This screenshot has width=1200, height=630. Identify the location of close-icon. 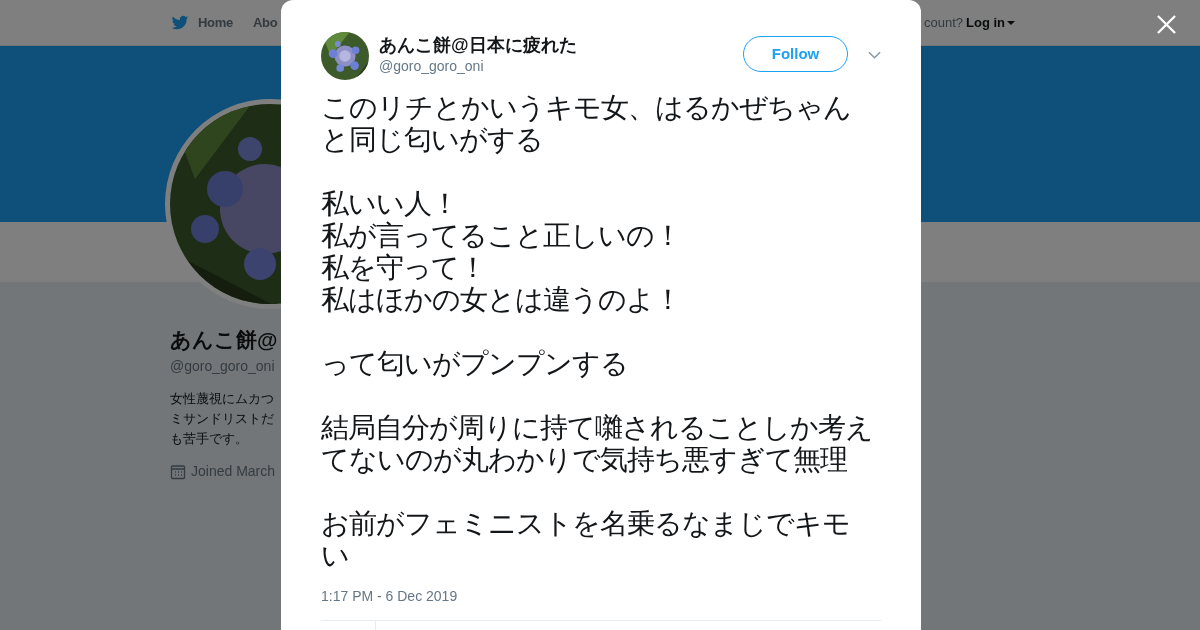
(1166, 24).